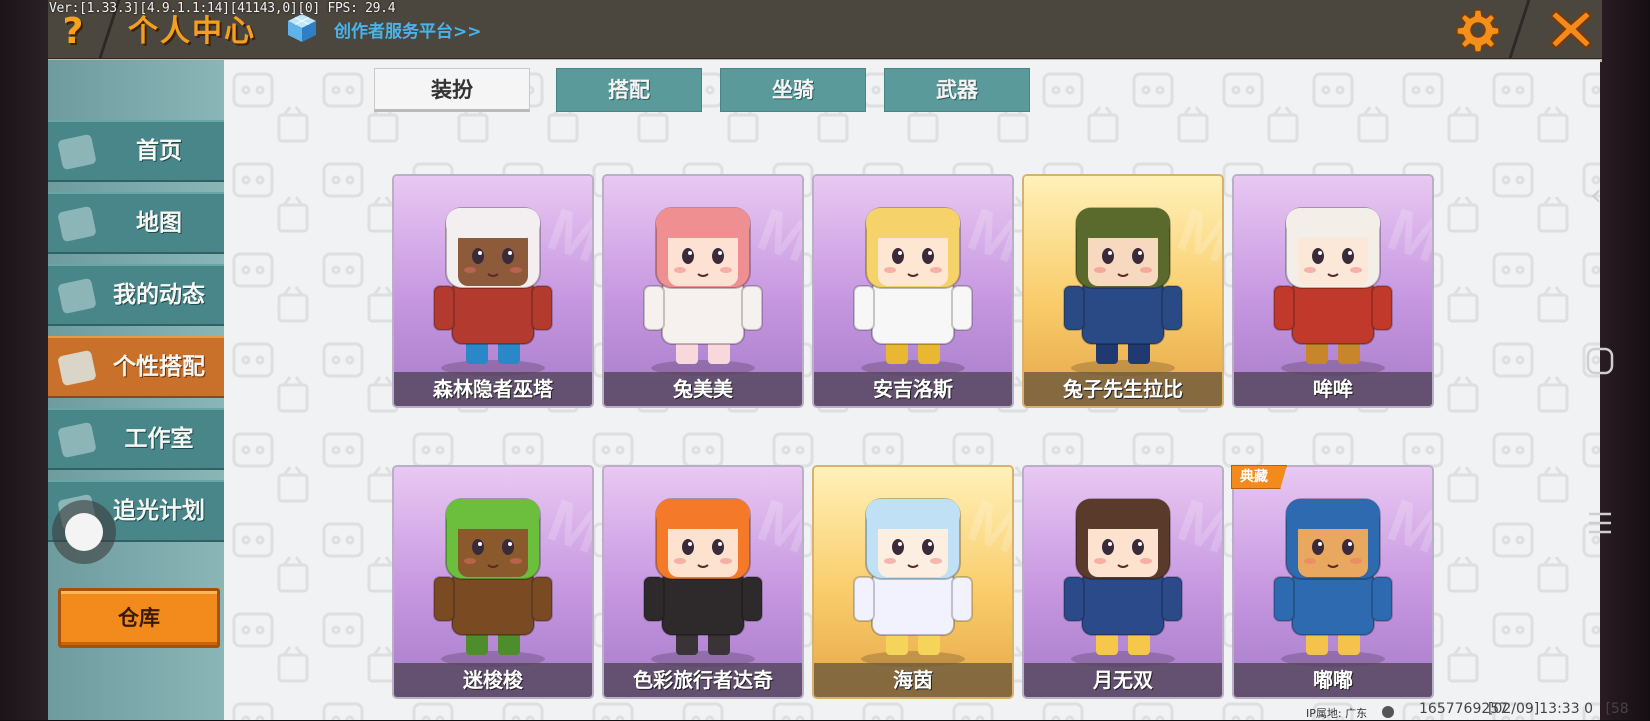  I want to click on skin-name: 海茵, so click(913, 680).